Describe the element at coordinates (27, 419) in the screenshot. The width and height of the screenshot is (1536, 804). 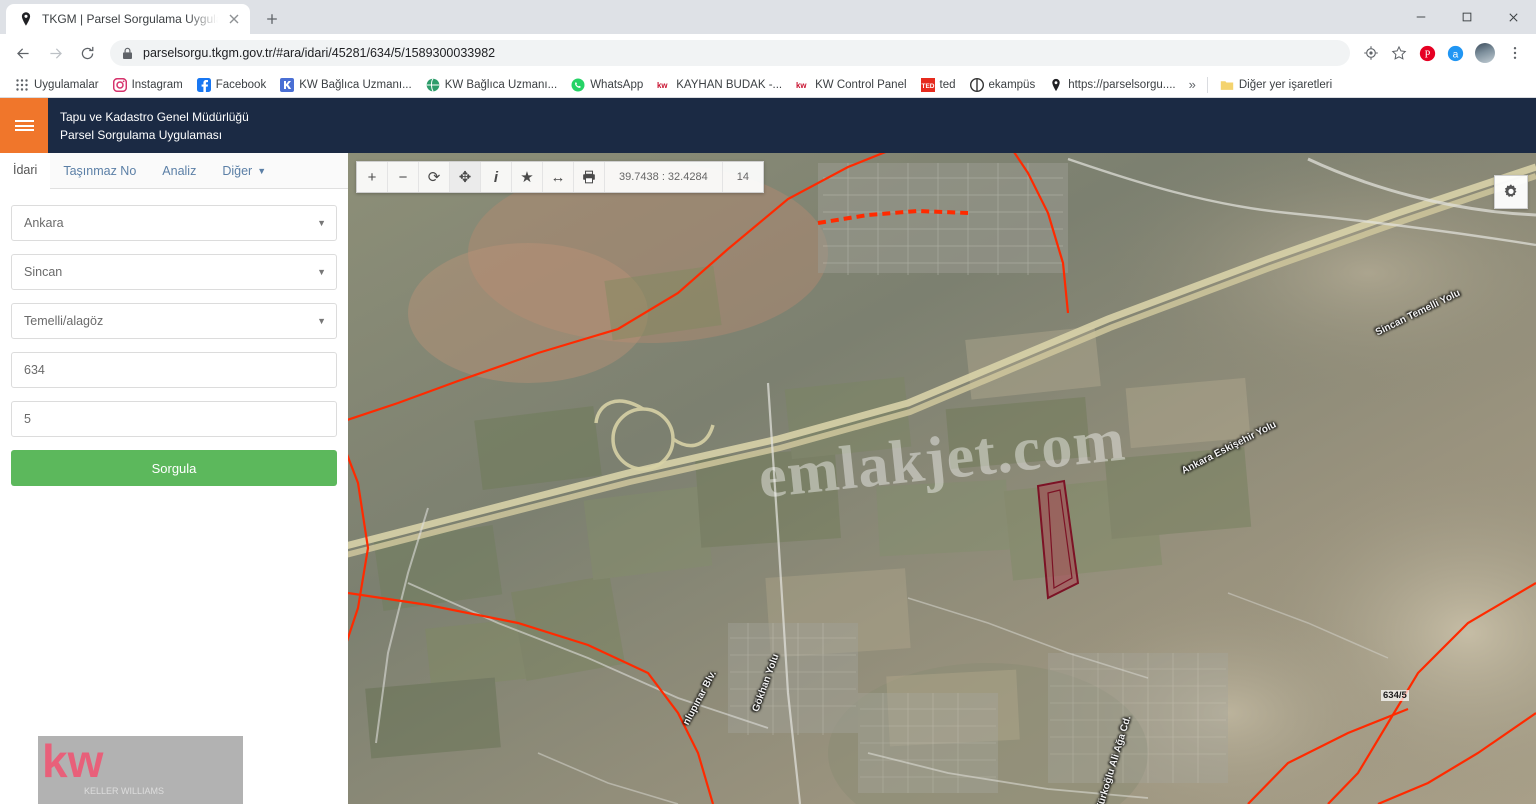
I see `parsel-input-value: 5` at that location.